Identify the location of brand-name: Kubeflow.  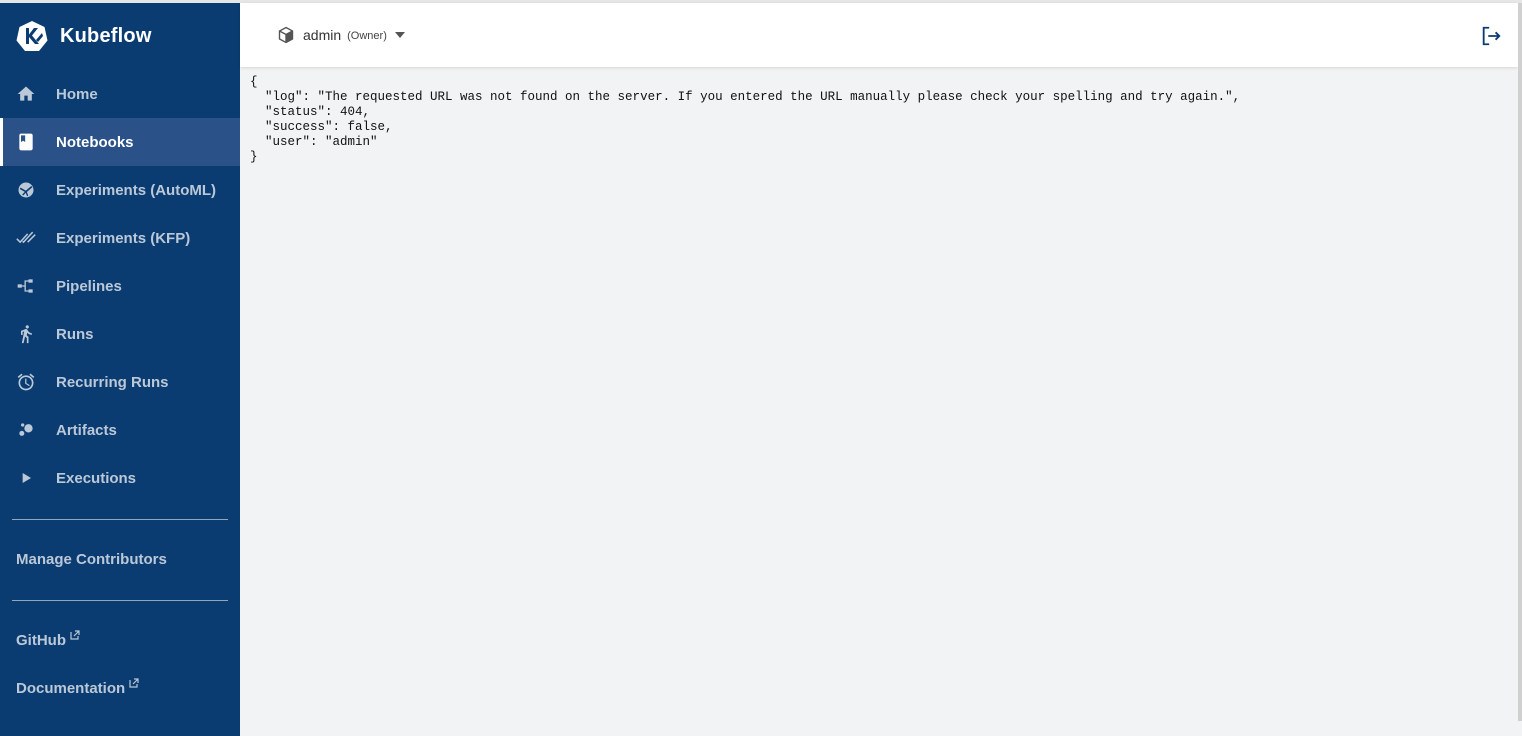
(106, 35).